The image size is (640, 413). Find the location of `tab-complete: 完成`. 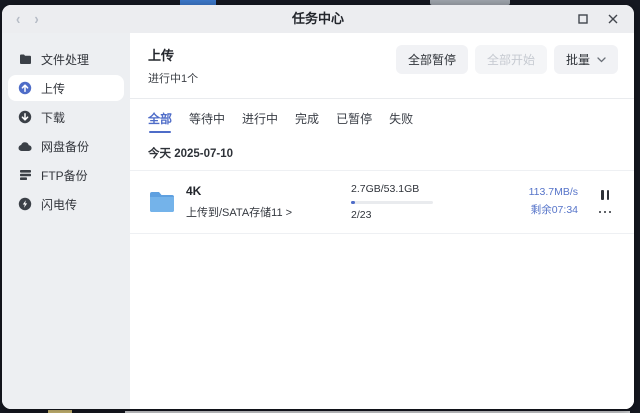

tab-complete: 完成 is located at coordinates (307, 122).